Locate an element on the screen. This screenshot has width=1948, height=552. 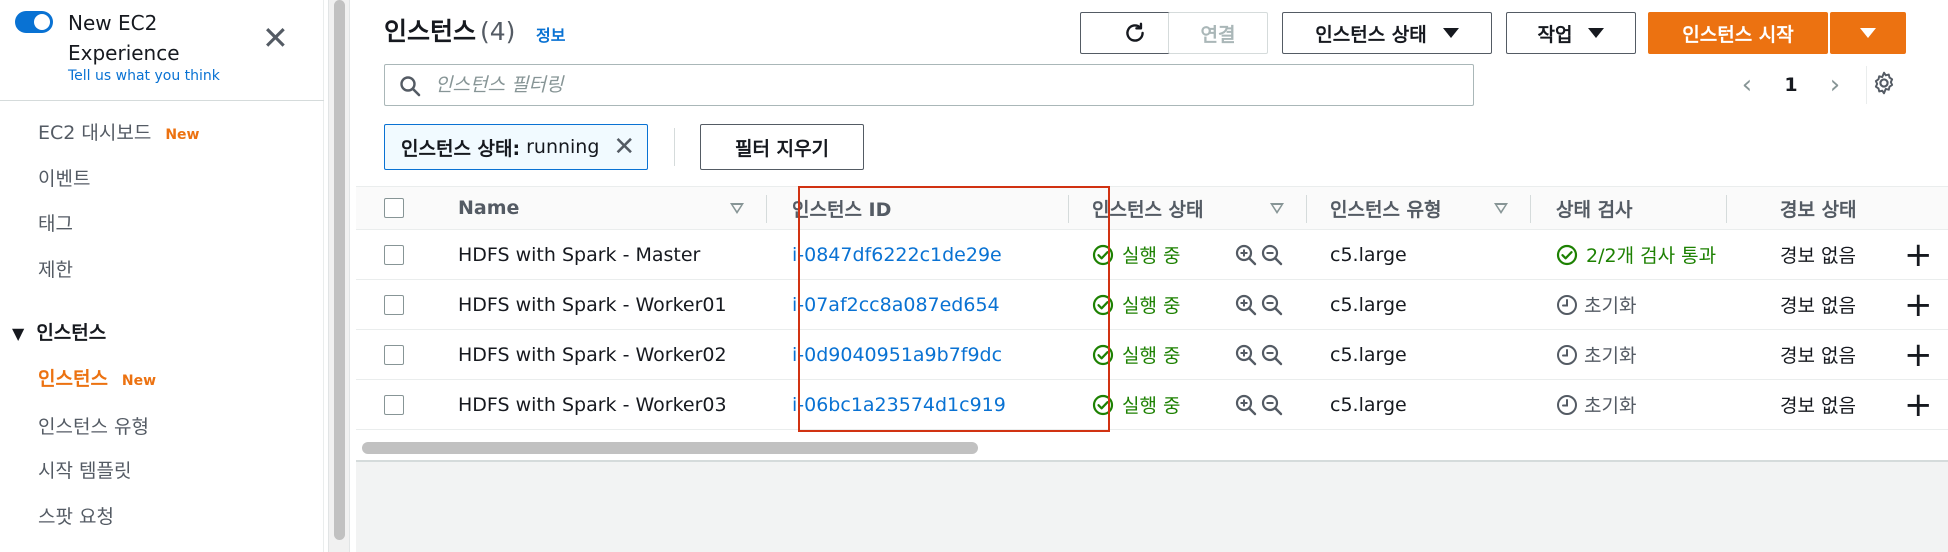
instance-id-link: i-0847df6222c1de29e is located at coordinates (897, 254).